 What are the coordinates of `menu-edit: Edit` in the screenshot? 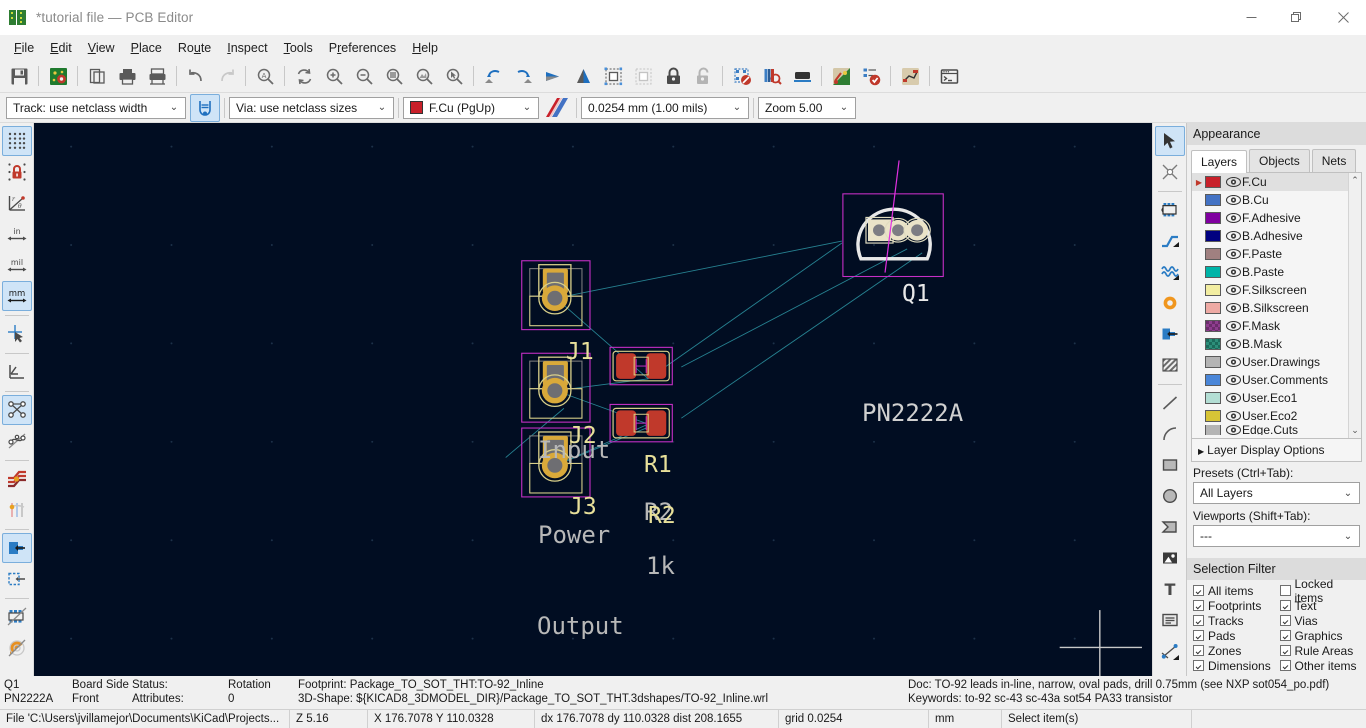 It's located at (61, 48).